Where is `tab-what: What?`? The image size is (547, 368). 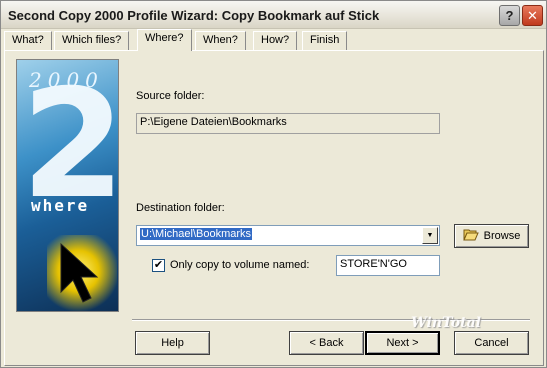 tab-what: What? is located at coordinates (28, 40).